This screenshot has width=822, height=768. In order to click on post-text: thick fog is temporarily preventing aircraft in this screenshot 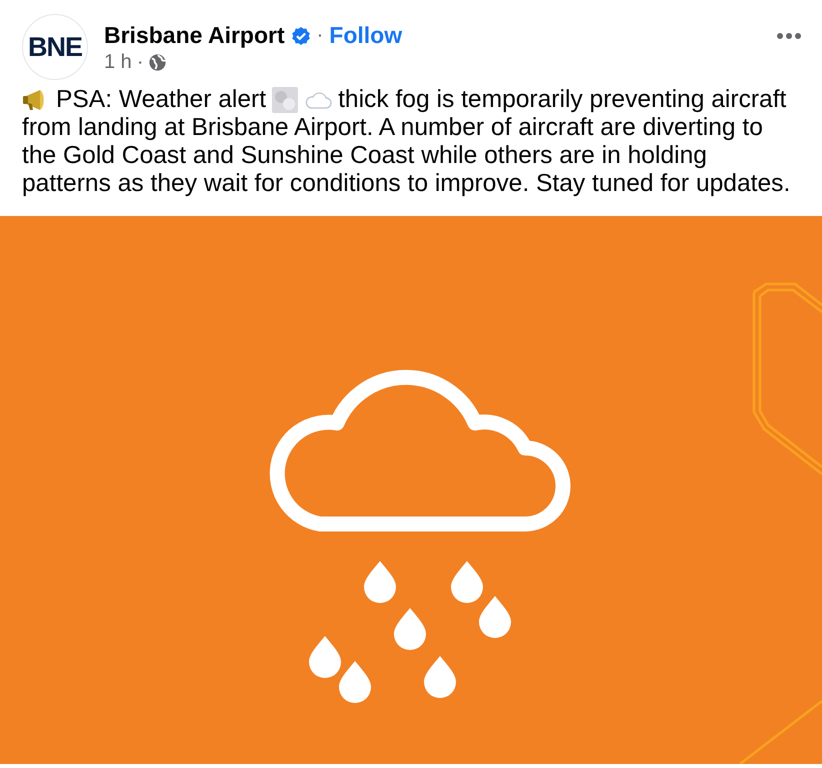, I will do `click(562, 100)`.